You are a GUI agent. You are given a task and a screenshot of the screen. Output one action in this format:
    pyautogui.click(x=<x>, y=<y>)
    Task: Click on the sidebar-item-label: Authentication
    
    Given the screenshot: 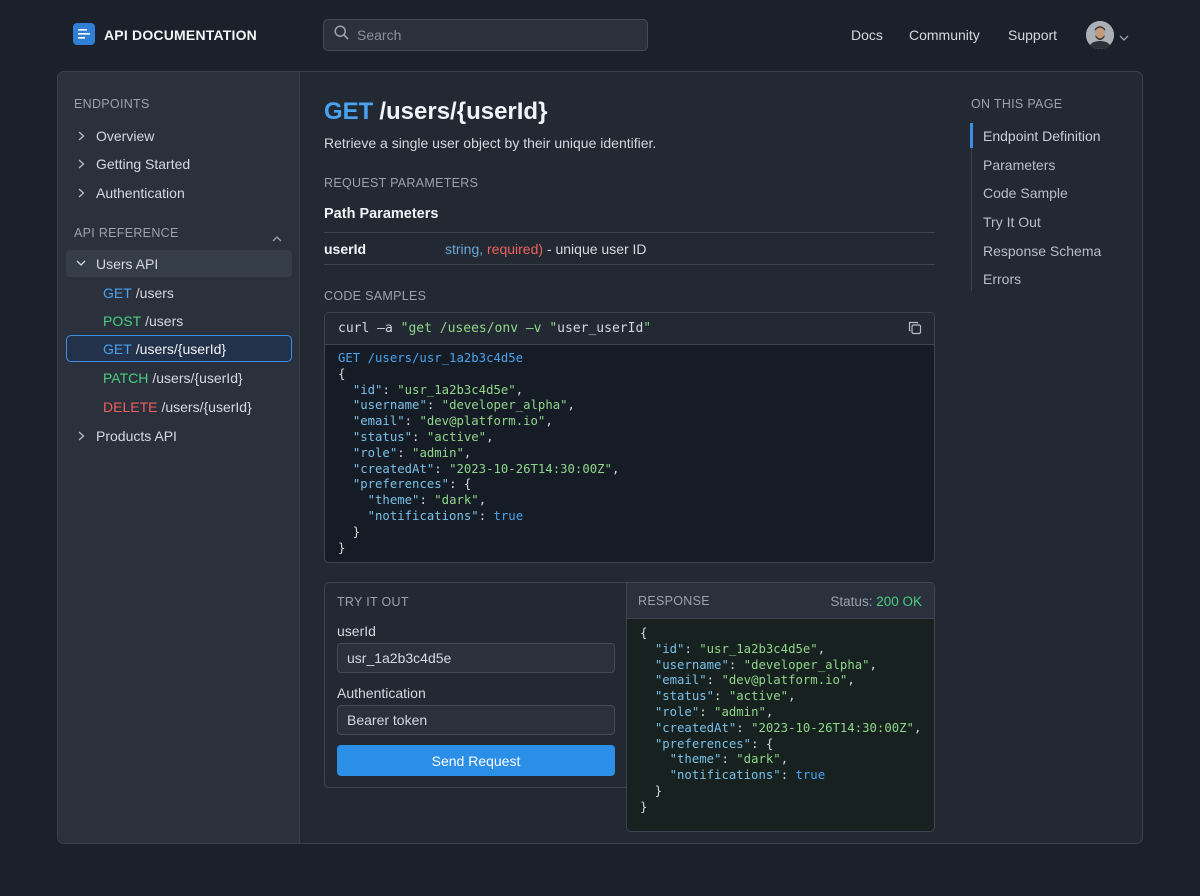 What is the action you would take?
    pyautogui.click(x=140, y=192)
    